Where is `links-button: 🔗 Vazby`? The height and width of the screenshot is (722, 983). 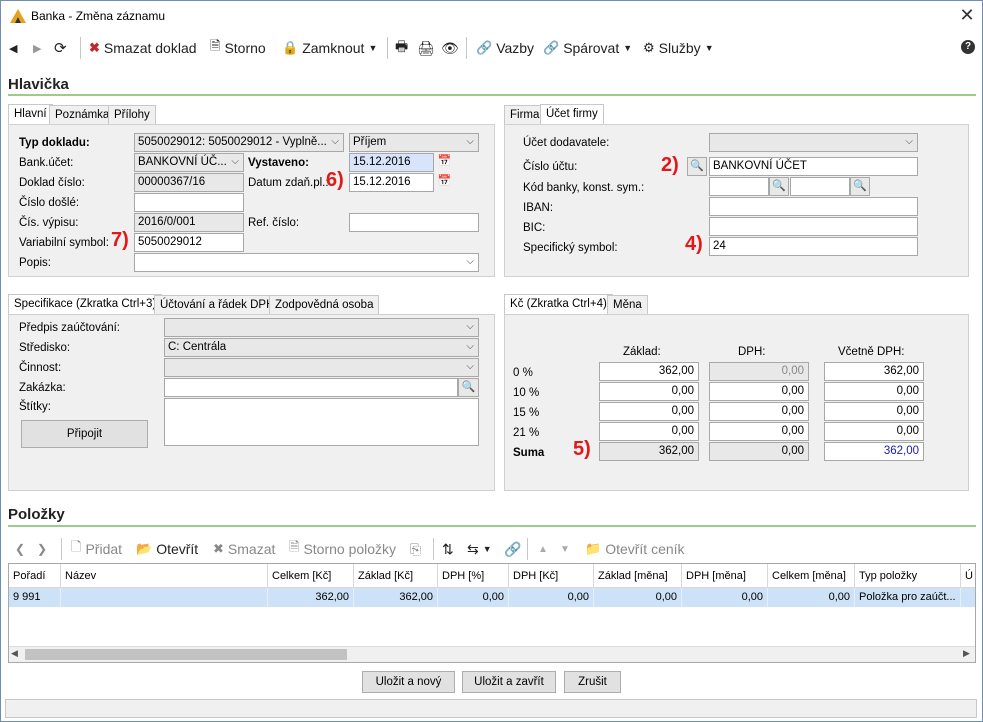
links-button: 🔗 Vazby is located at coordinates (505, 48).